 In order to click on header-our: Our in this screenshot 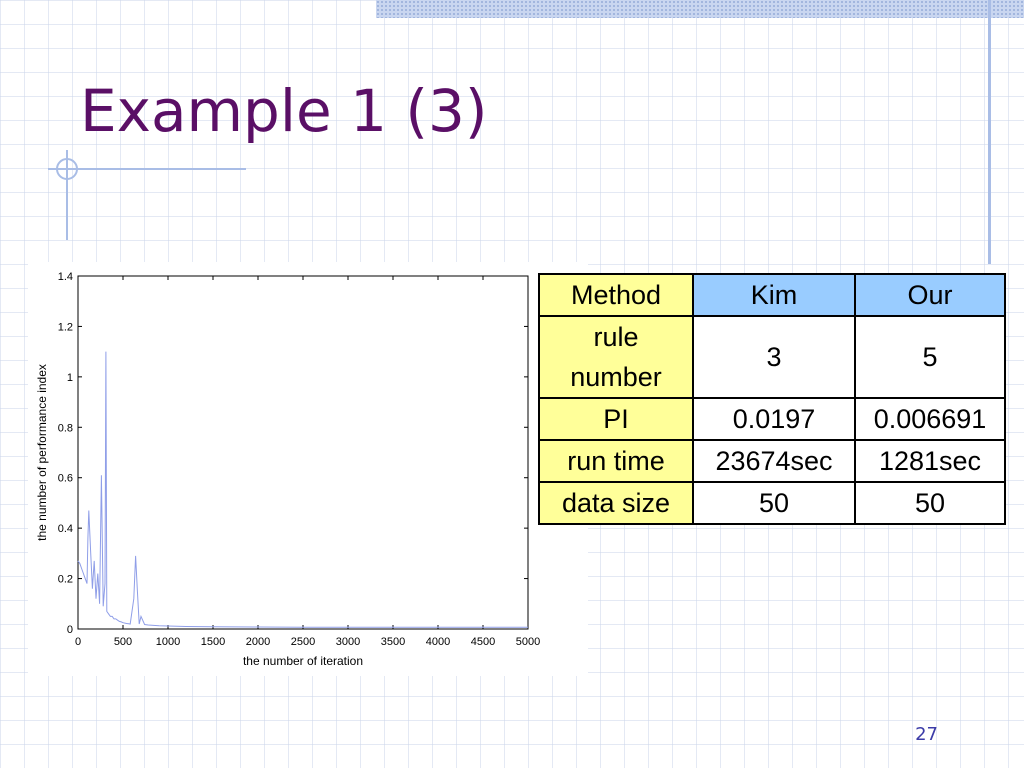, I will do `click(930, 295)`.